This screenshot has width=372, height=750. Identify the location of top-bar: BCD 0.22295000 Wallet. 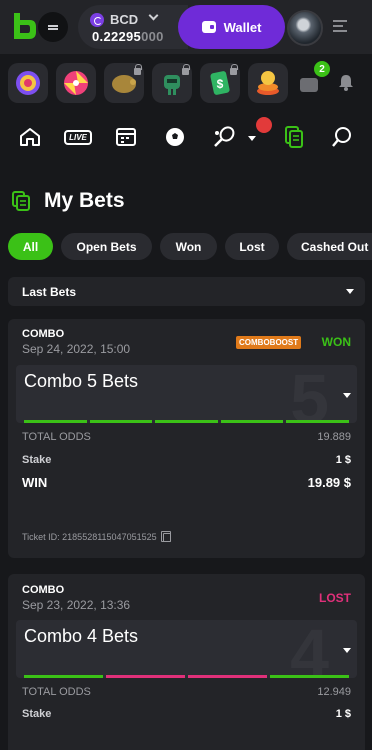
(186, 27).